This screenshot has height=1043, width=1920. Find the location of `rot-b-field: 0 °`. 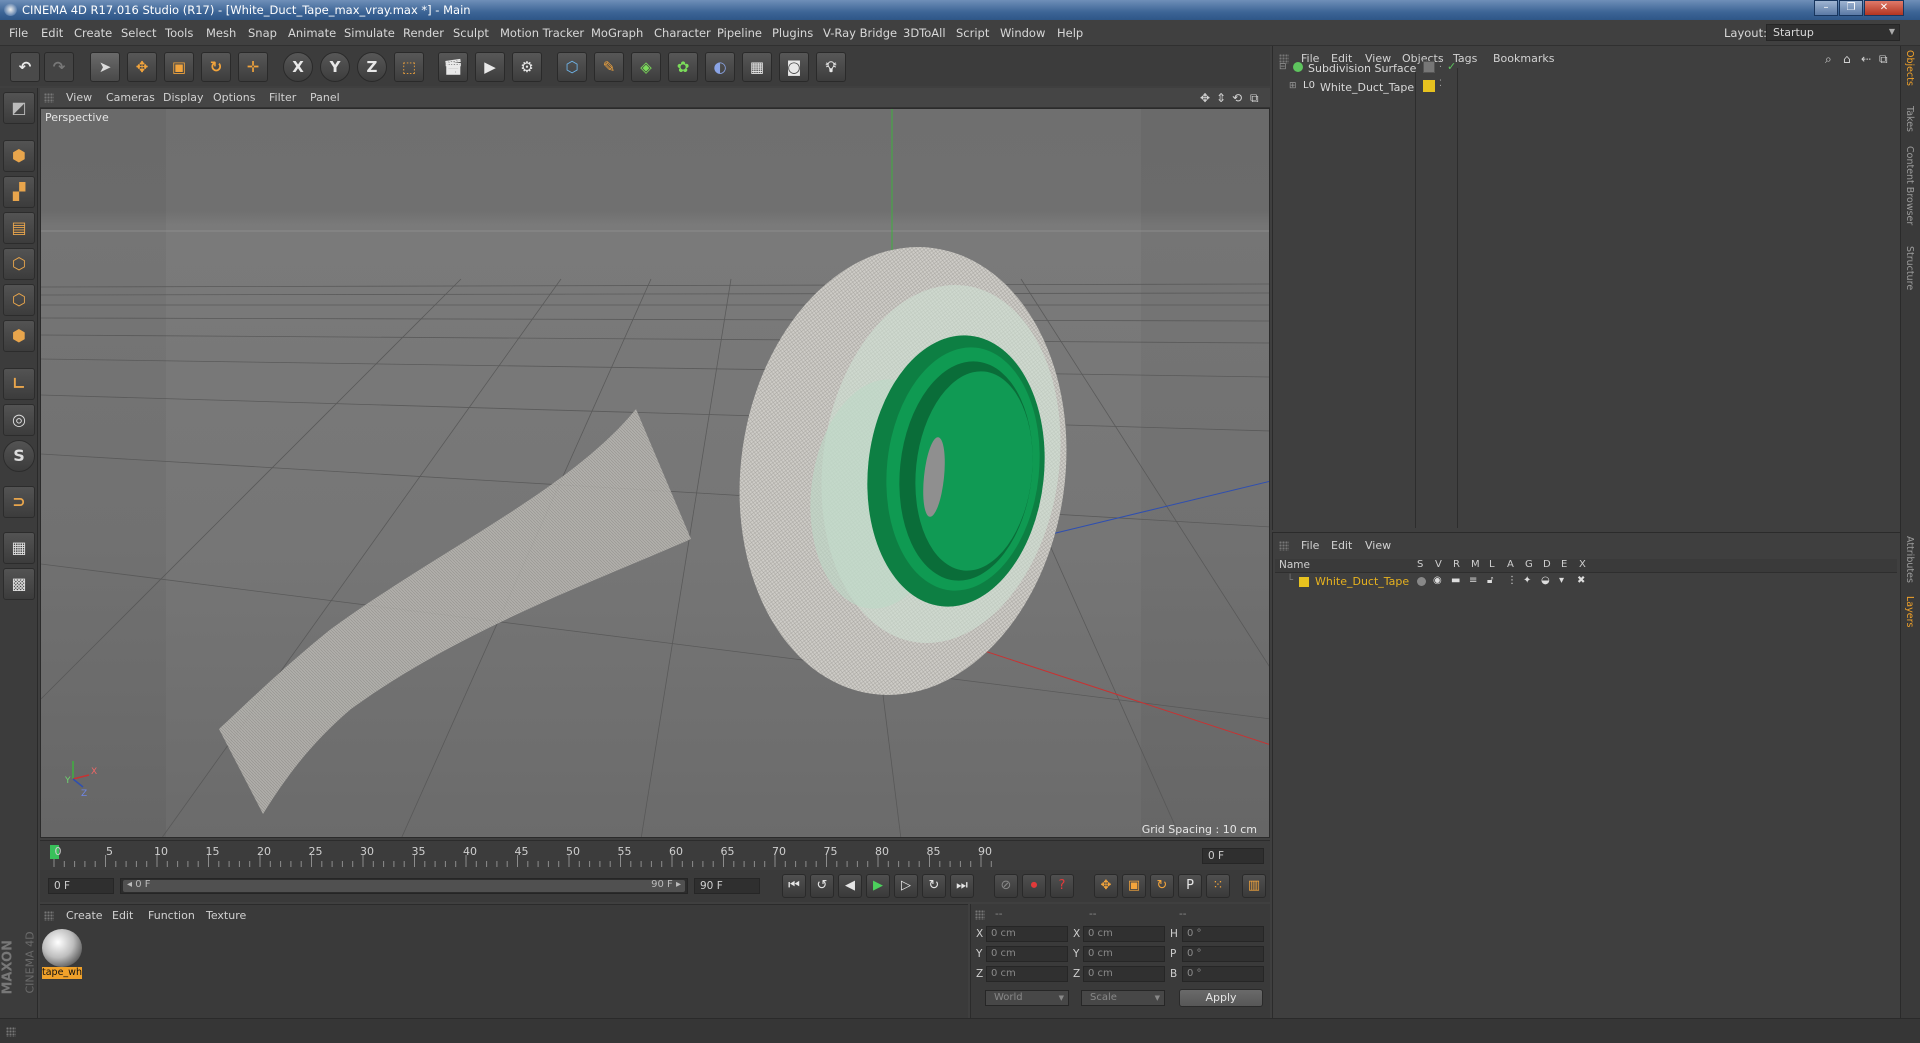

rot-b-field: 0 ° is located at coordinates (1223, 974).